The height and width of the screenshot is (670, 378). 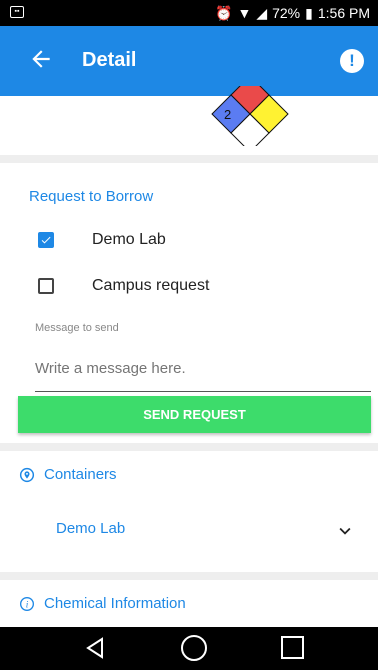 What do you see at coordinates (286, 13) in the screenshot?
I see `battery-level: 72%` at bounding box center [286, 13].